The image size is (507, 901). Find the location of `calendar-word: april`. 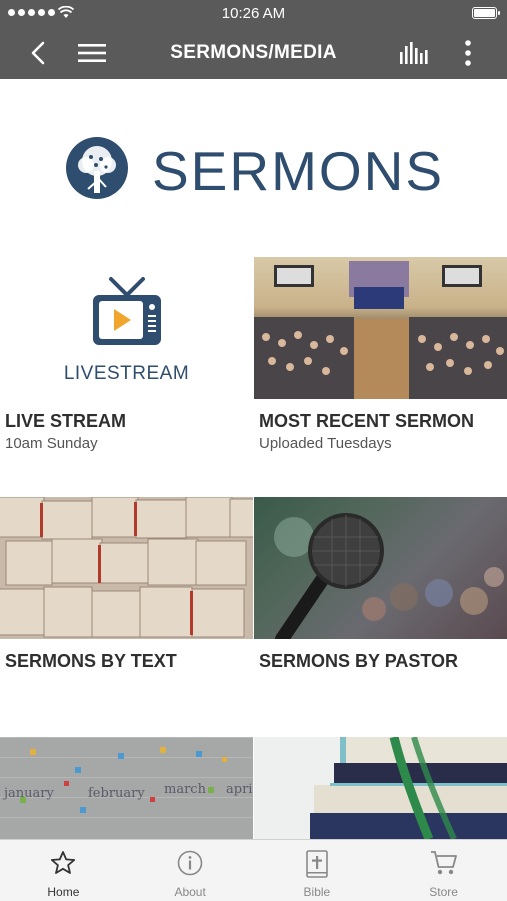

calendar-word: april is located at coordinates (239, 789).